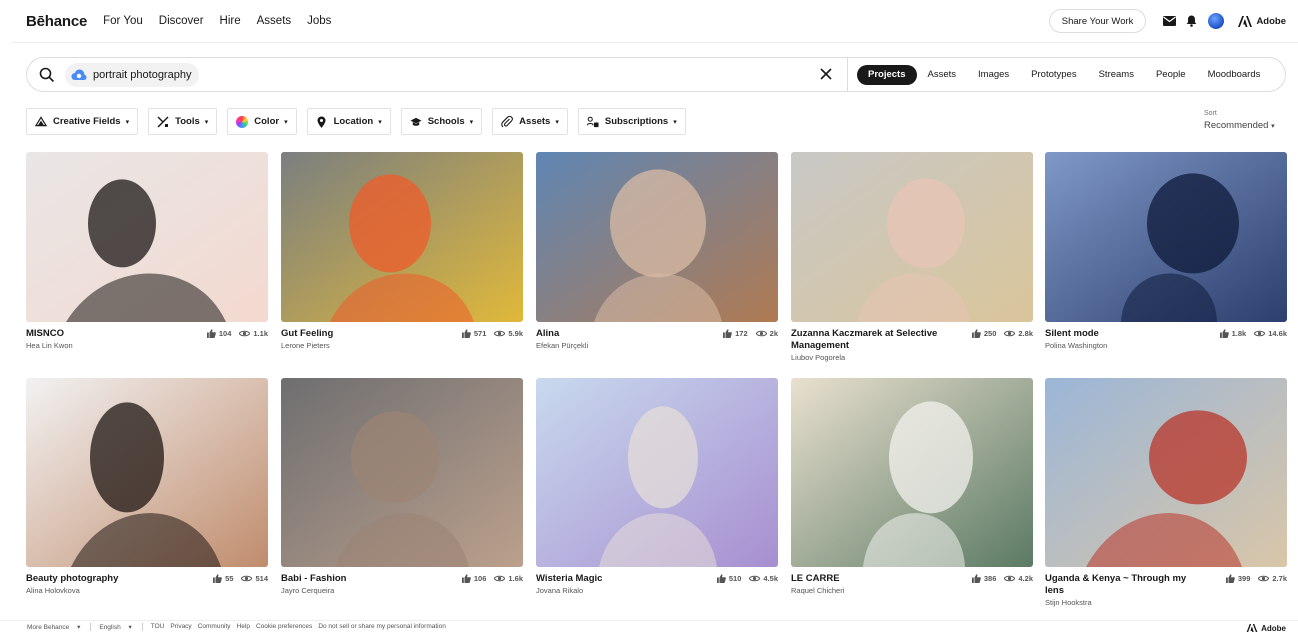 This screenshot has height=632, width=1298. Describe the element at coordinates (657, 345) in the screenshot. I see `project-owner: Efekan Pürçekli` at that location.